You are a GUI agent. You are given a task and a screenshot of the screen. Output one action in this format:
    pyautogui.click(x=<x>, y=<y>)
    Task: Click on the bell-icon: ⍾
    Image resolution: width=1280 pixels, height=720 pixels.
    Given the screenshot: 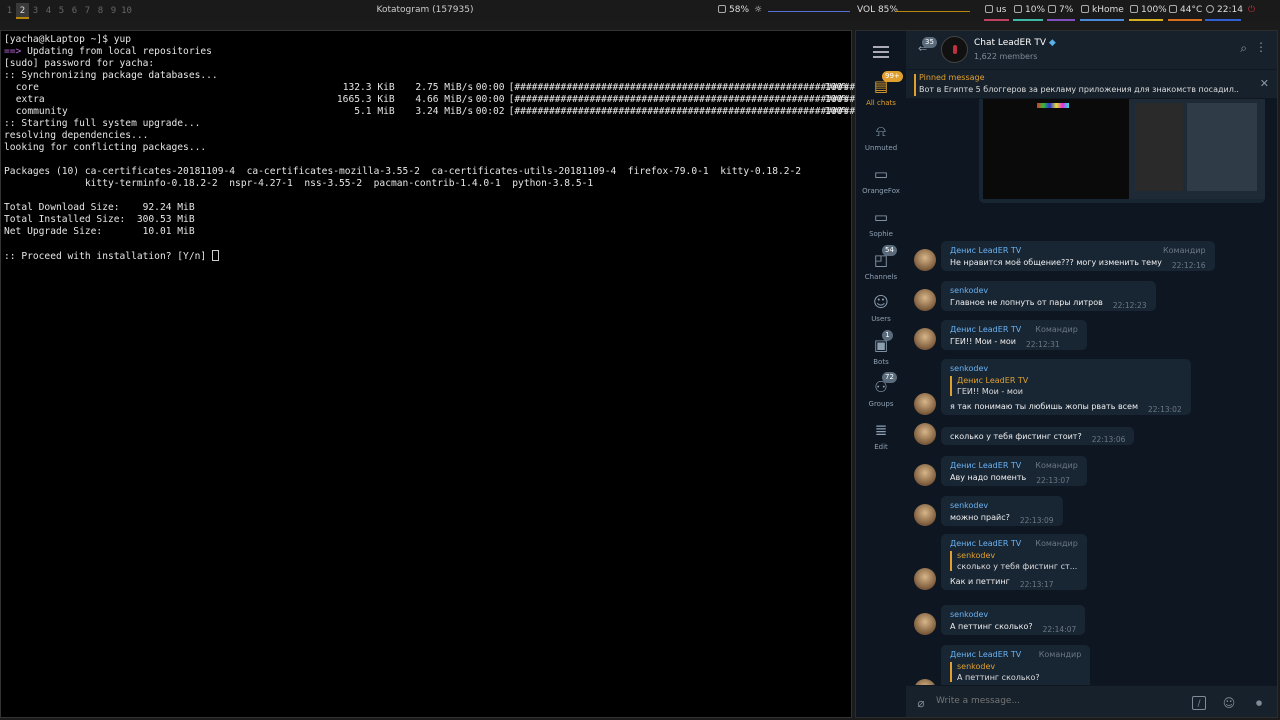 What is the action you would take?
    pyautogui.click(x=881, y=131)
    